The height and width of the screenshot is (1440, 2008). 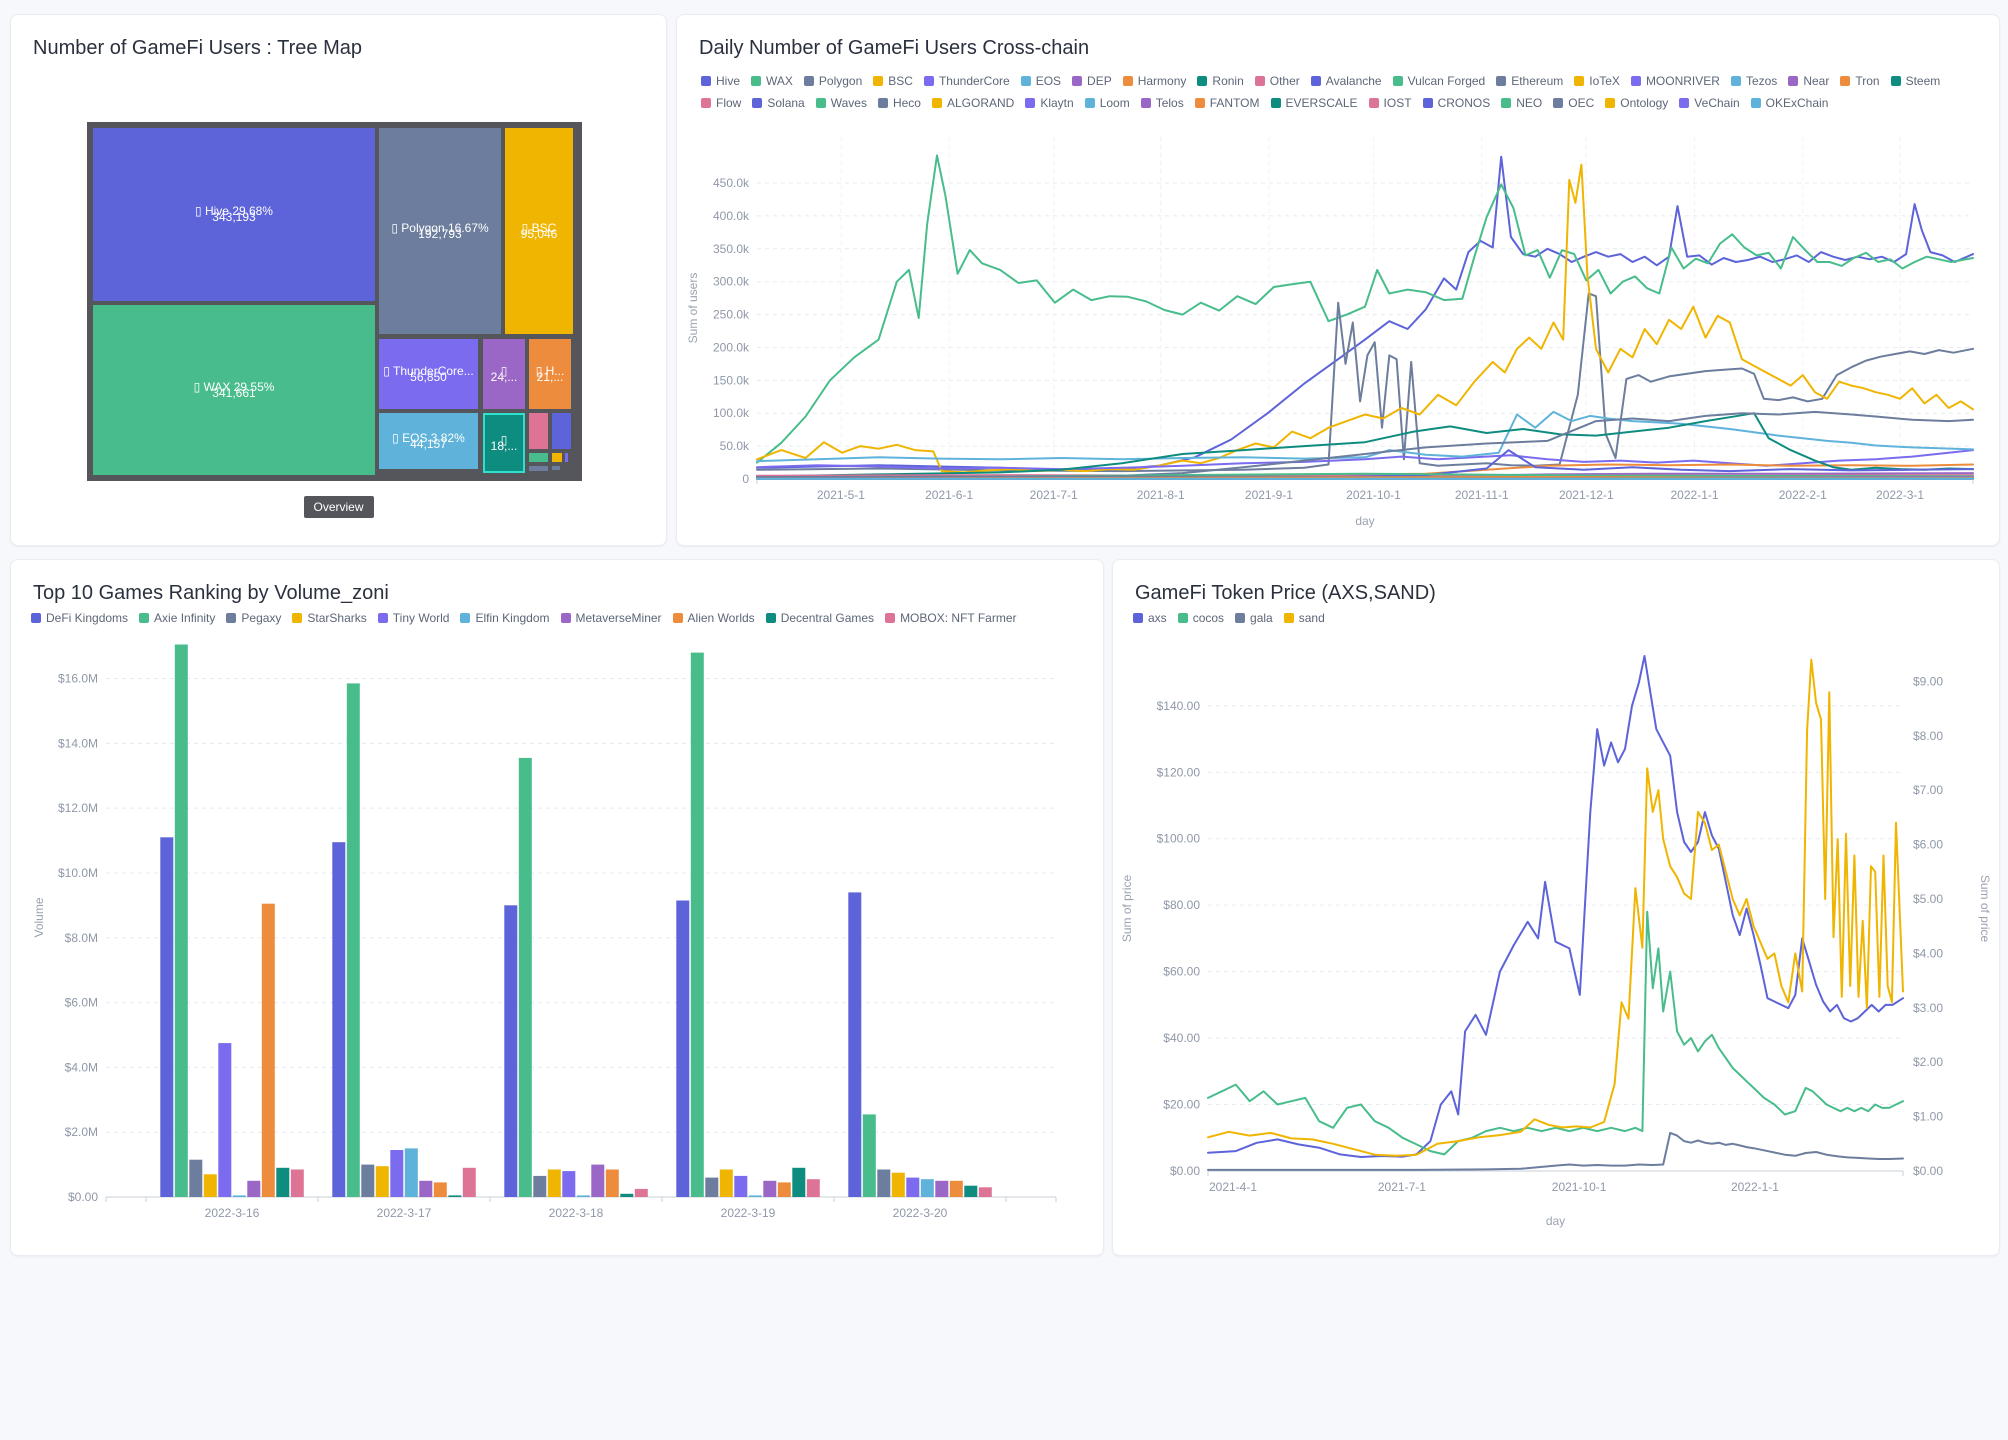 What do you see at coordinates (731, 282) in the screenshot?
I see `svg-text: 300.0k` at bounding box center [731, 282].